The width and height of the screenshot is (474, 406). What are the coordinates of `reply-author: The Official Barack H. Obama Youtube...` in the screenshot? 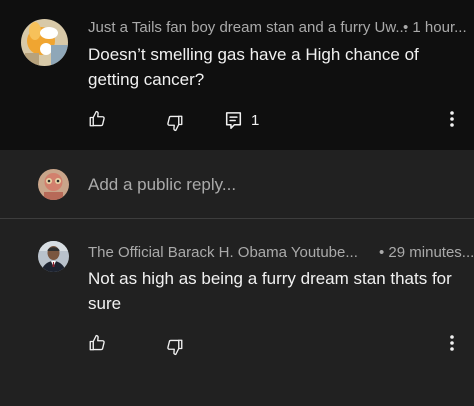 It's located at (223, 252).